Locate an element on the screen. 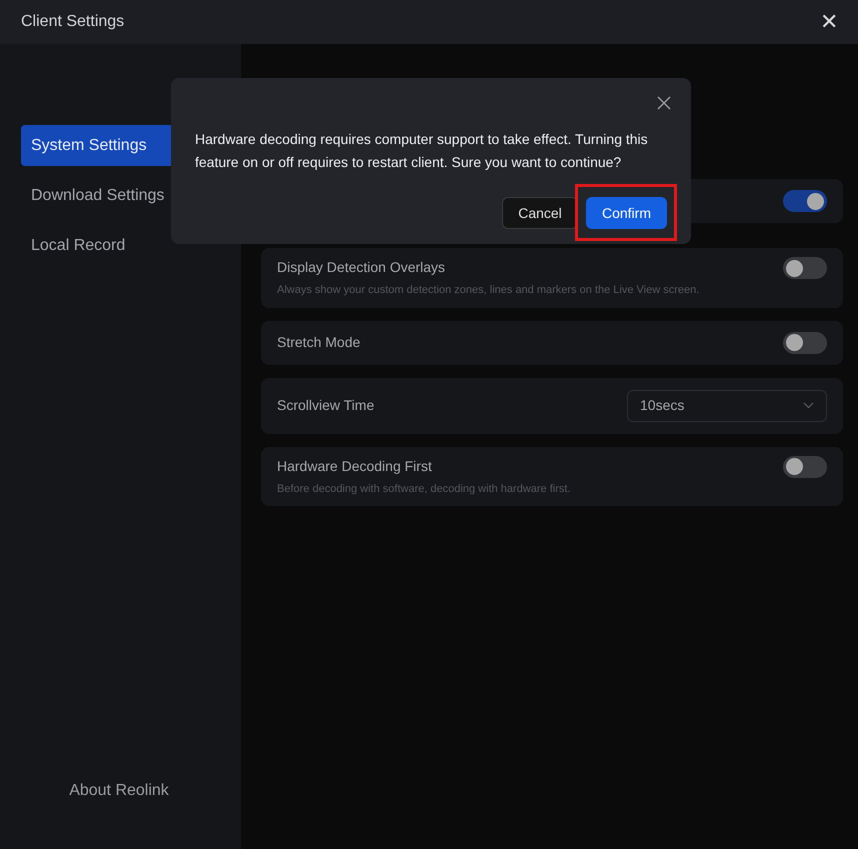 Image resolution: width=858 pixels, height=849 pixels. about-link: About Reolink is located at coordinates (121, 791).